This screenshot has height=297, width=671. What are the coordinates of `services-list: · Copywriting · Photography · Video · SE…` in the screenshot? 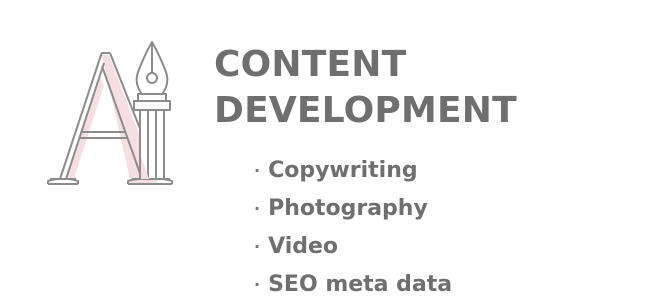 It's located at (353, 224).